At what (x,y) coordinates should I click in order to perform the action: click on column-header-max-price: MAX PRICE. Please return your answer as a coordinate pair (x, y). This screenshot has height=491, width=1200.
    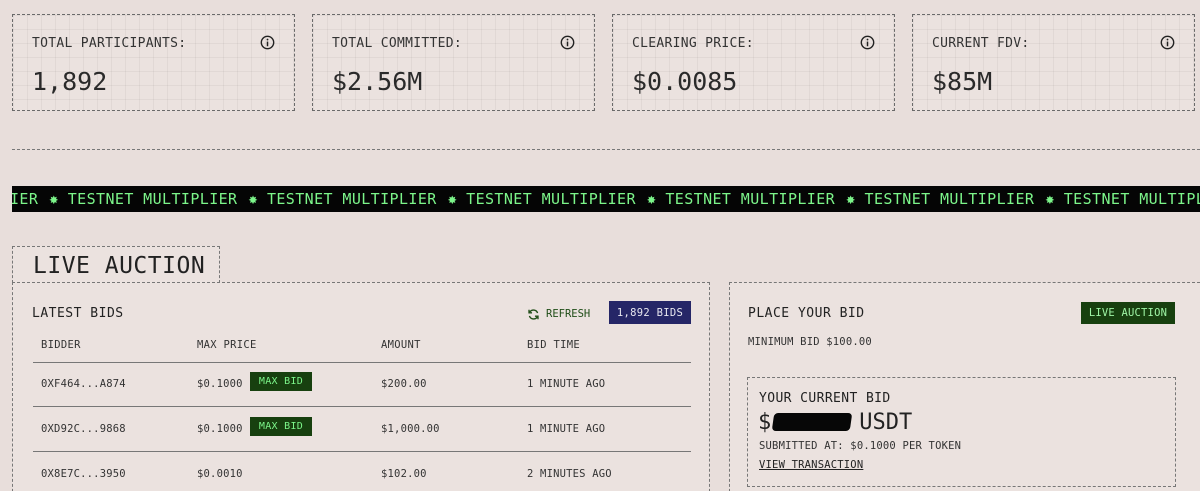
    Looking at the image, I should click on (227, 345).